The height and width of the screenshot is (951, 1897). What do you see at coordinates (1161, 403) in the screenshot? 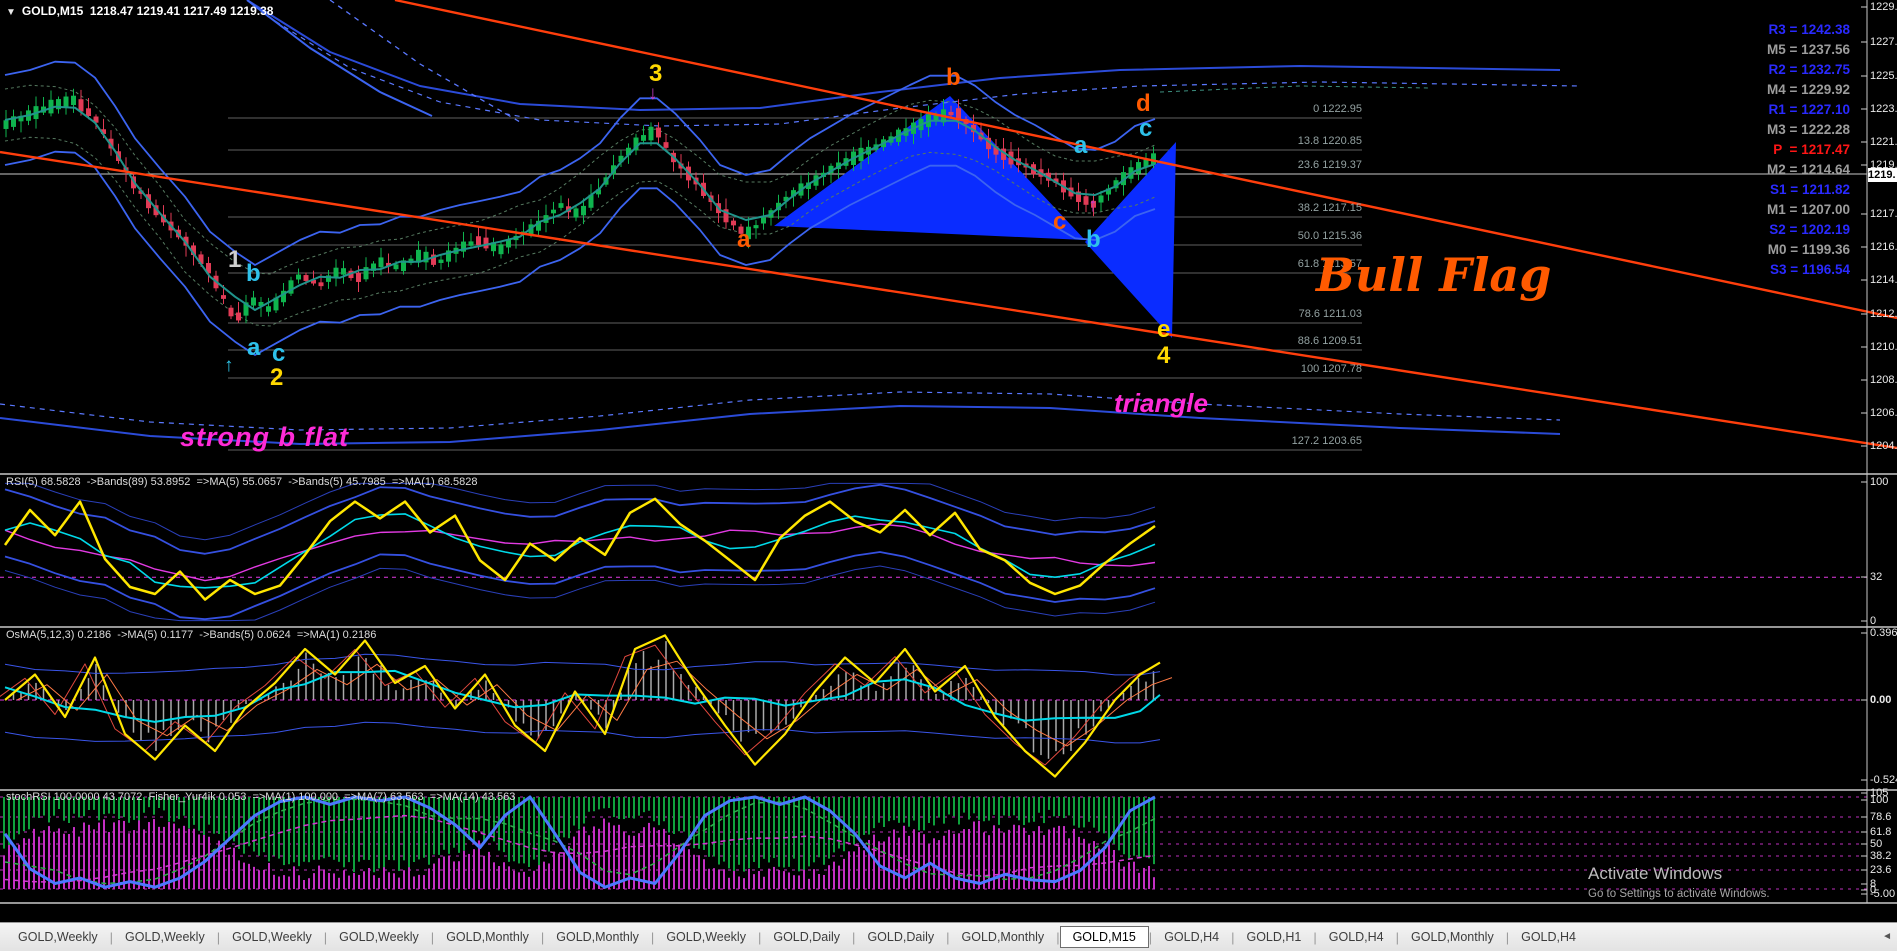
I see `triangle-annotation: triangle` at bounding box center [1161, 403].